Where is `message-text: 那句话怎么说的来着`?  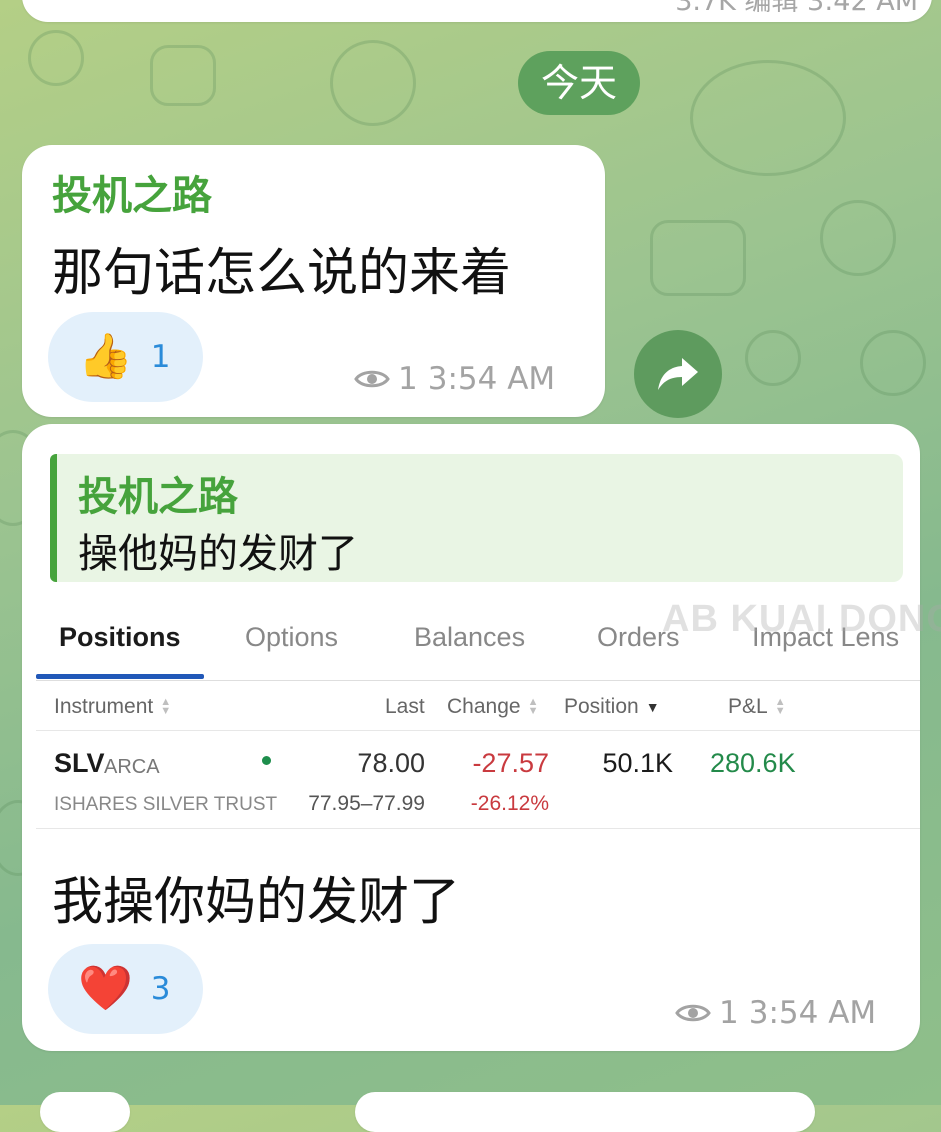
message-text: 那句话怎么说的来着 is located at coordinates (282, 273).